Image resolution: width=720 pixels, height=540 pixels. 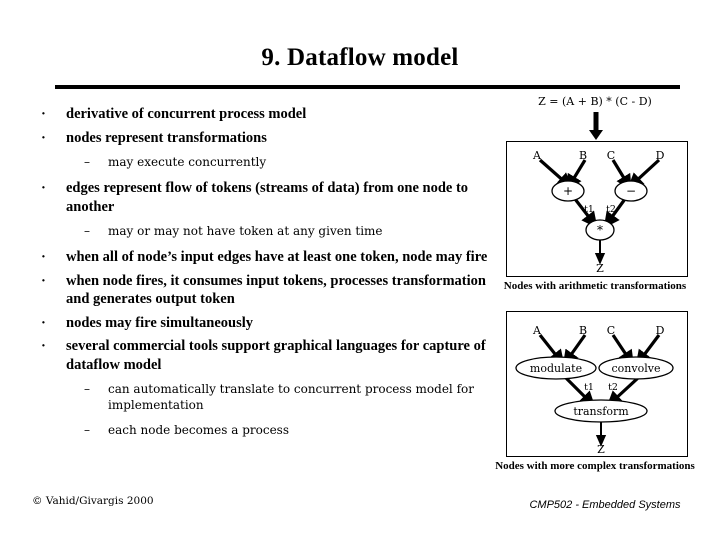 I want to click on graph2-edge-t1: t1, so click(x=589, y=387).